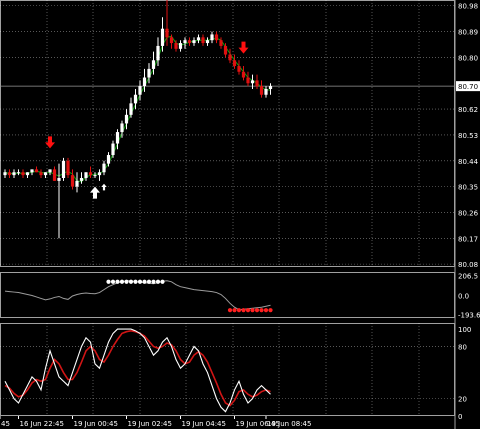  Describe the element at coordinates (204, 424) in the screenshot. I see `time-tick-label: 19 Jun 04:45` at that location.